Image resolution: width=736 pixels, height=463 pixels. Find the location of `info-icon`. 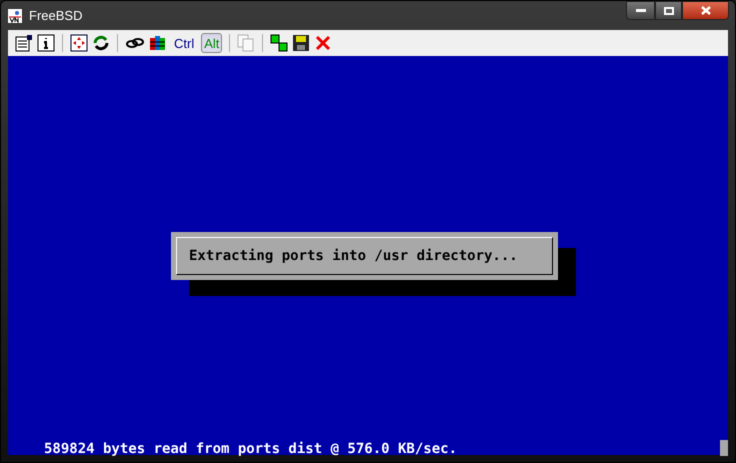

info-icon is located at coordinates (46, 43).